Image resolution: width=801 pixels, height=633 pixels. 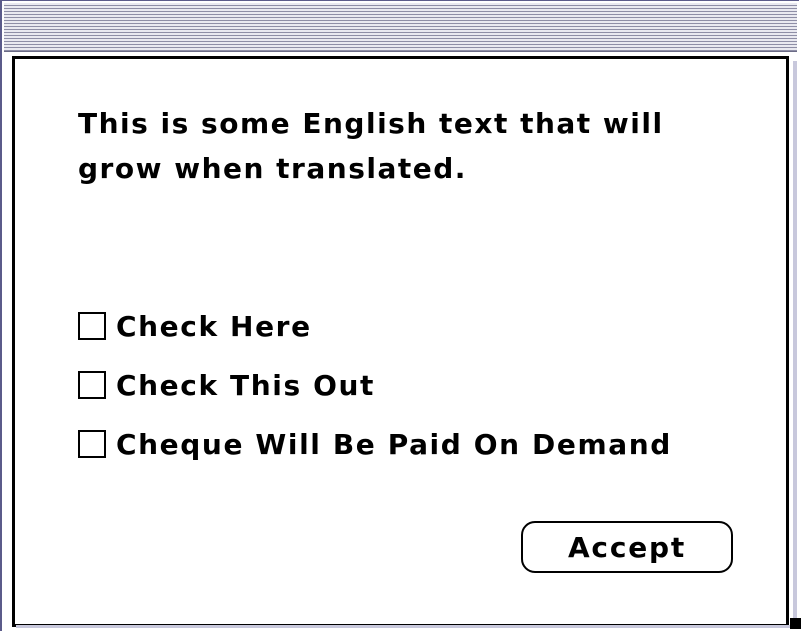 I want to click on accept-button: Accept, so click(x=627, y=547).